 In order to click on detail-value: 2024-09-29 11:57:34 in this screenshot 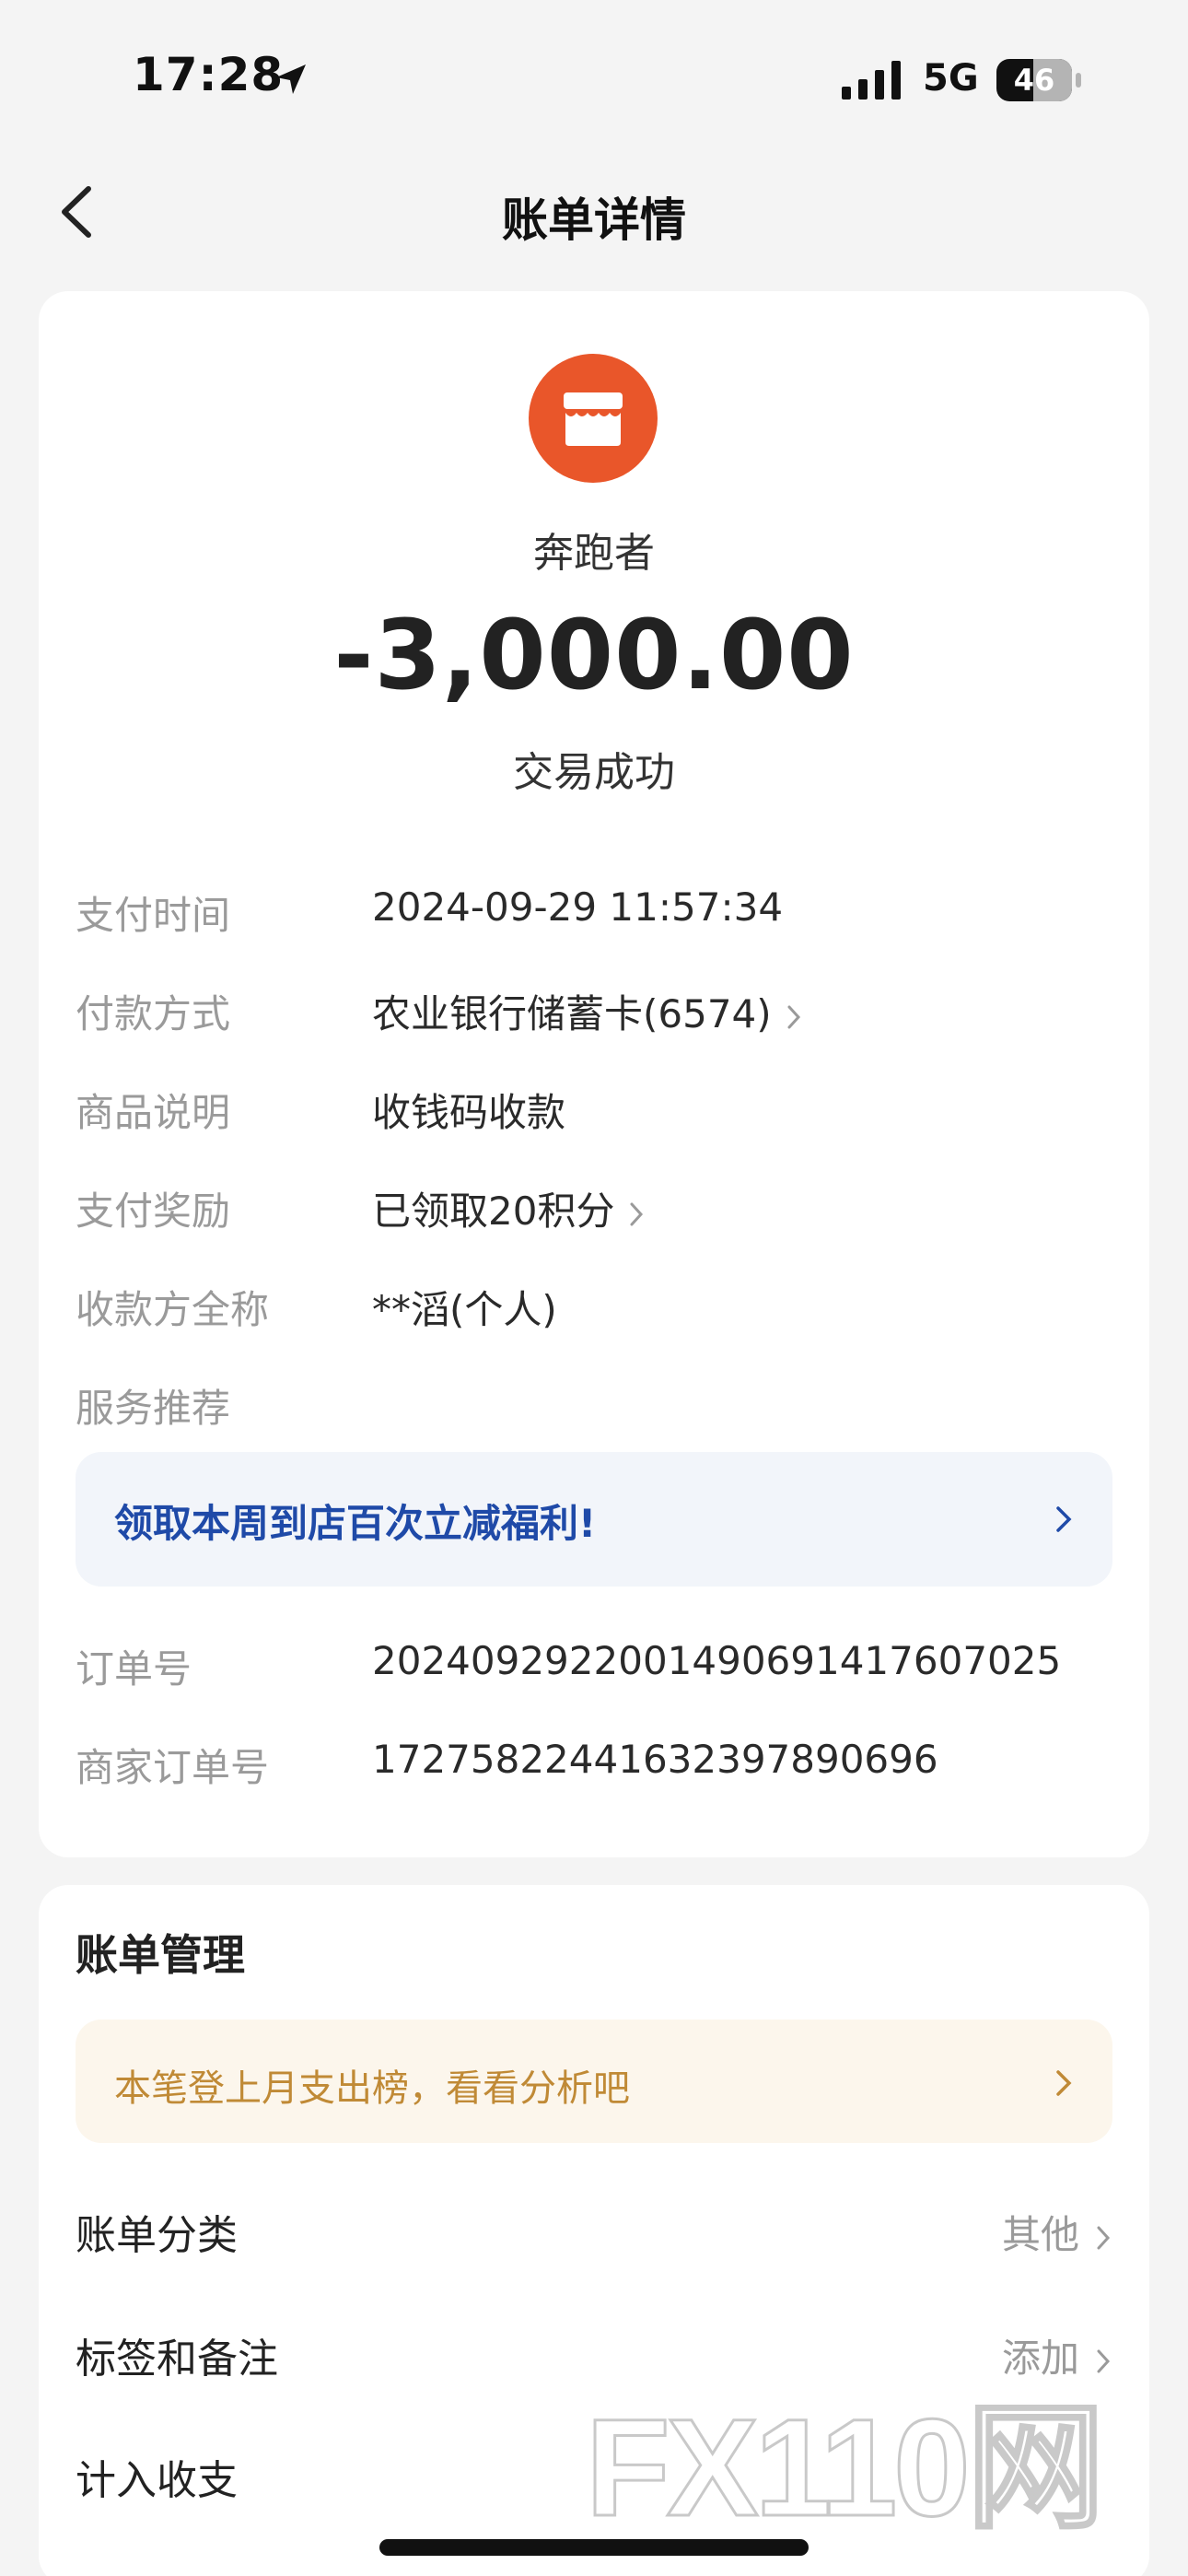, I will do `click(578, 907)`.